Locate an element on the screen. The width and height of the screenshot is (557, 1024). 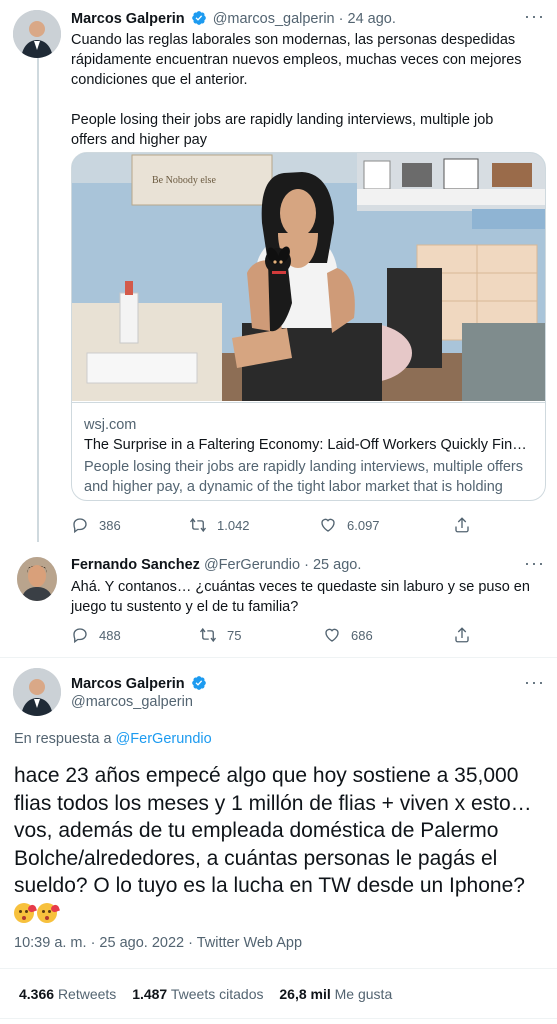
reply-button: 386 is located at coordinates (96, 525).